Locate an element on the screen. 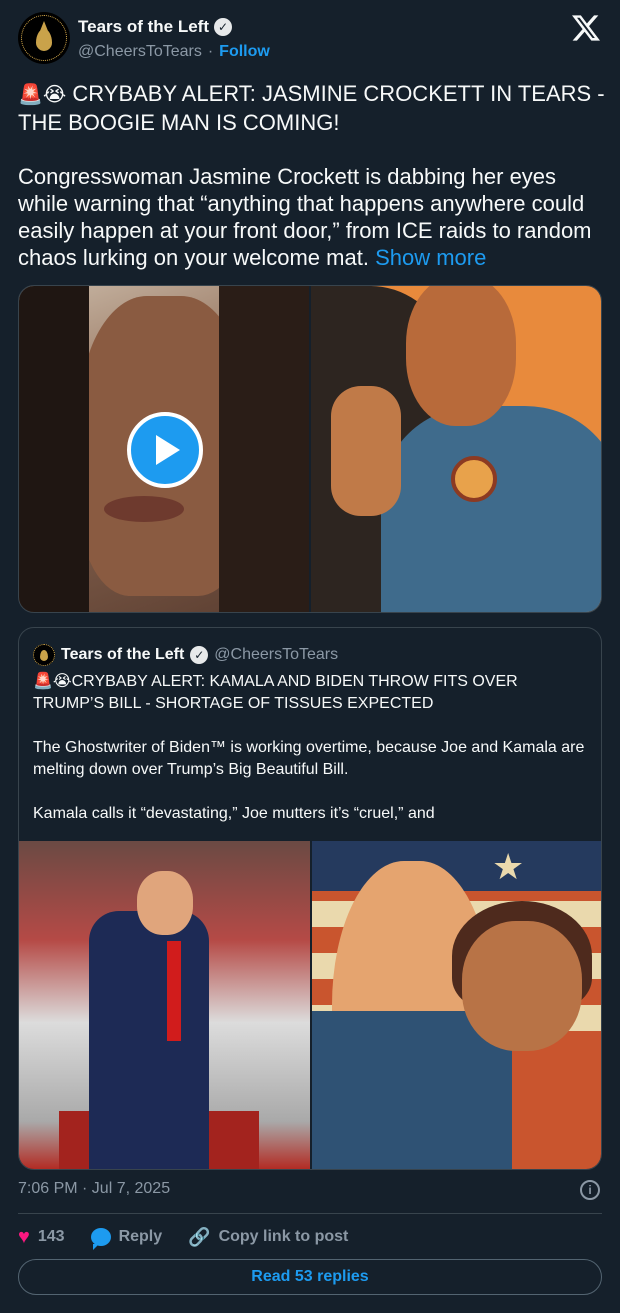  show-more-link: Show more is located at coordinates (430, 257).